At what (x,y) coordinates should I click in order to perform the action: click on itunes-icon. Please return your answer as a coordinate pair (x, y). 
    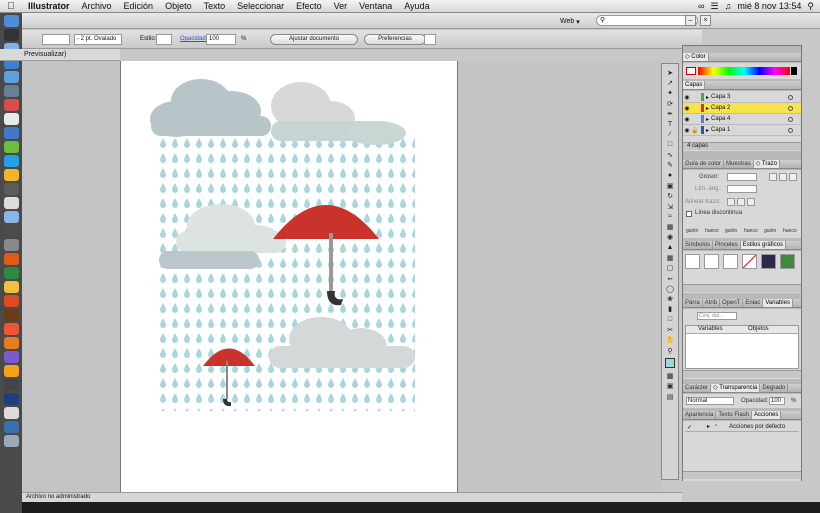
    Looking at the image, I should click on (11, 105).